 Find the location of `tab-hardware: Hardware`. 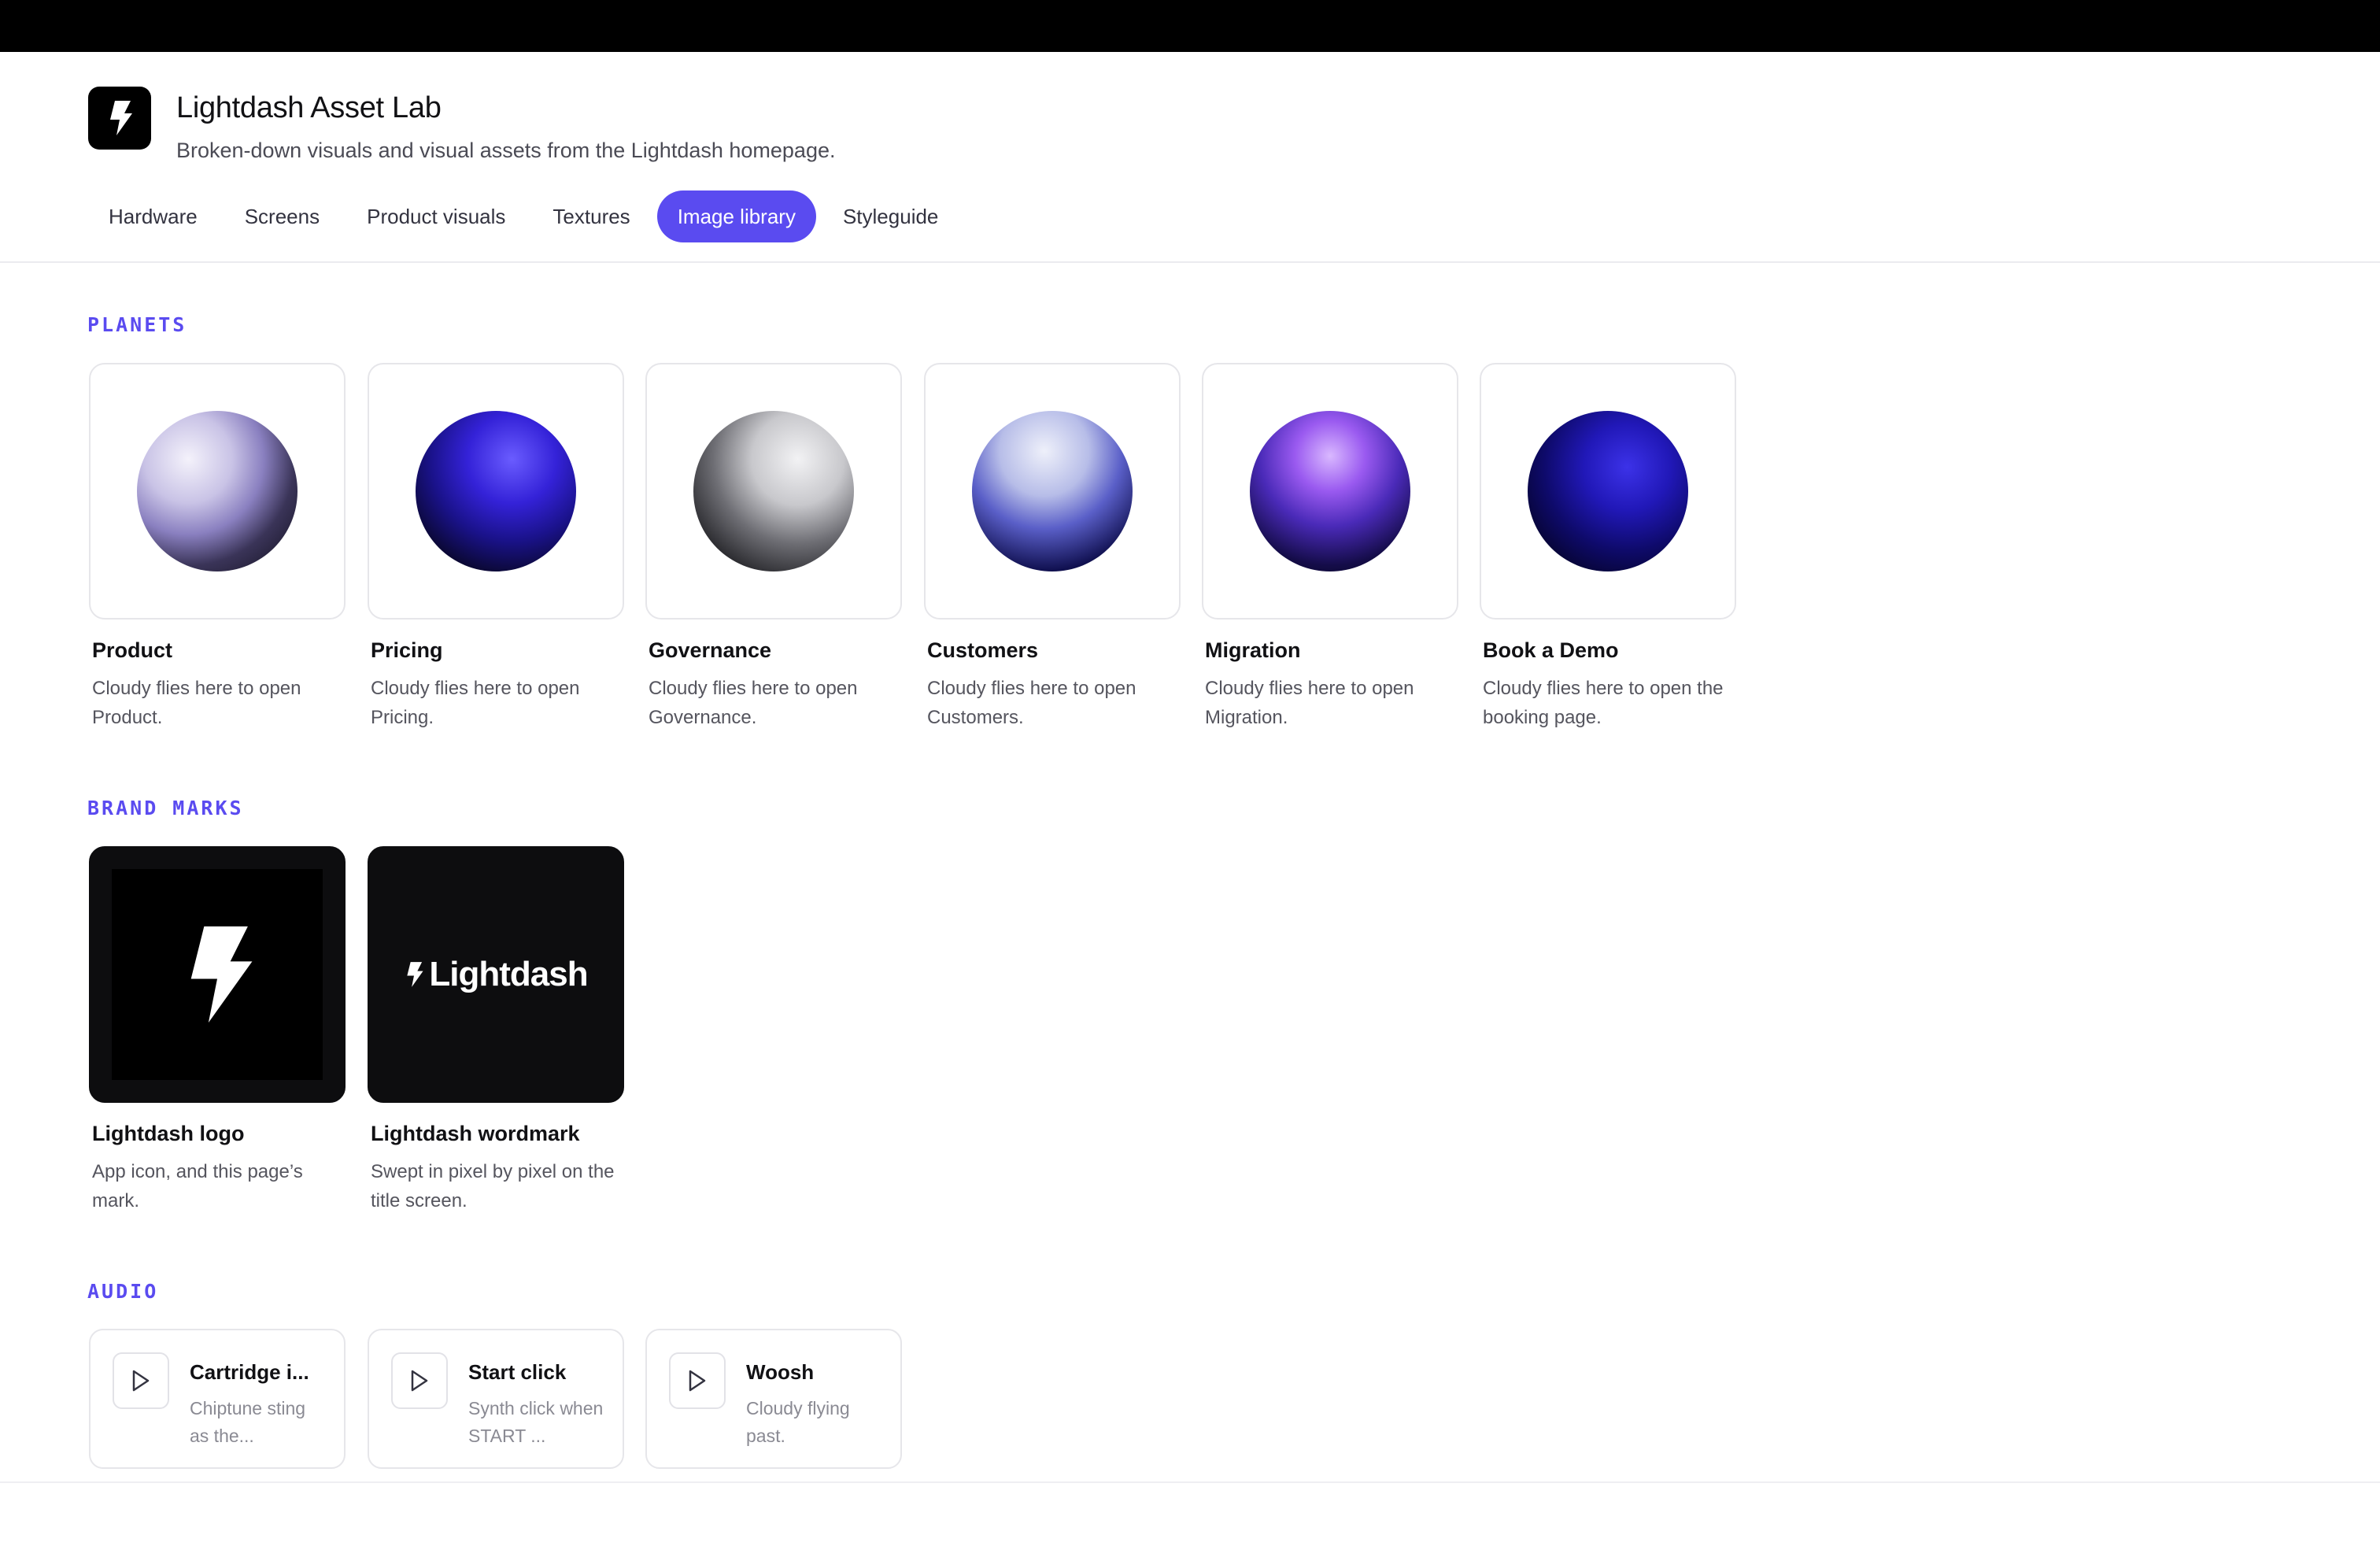

tab-hardware: Hardware is located at coordinates (153, 216).